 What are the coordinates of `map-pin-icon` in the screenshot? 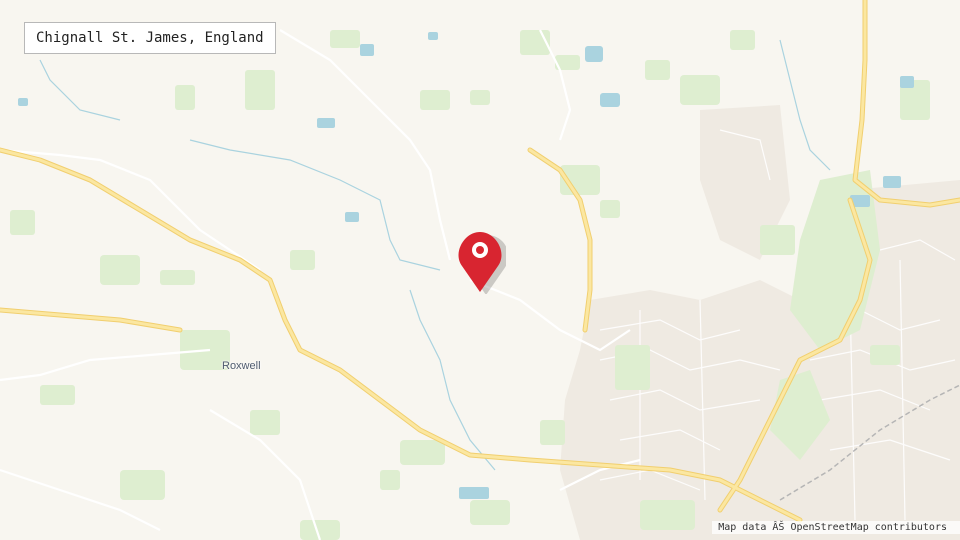 It's located at (481, 261).